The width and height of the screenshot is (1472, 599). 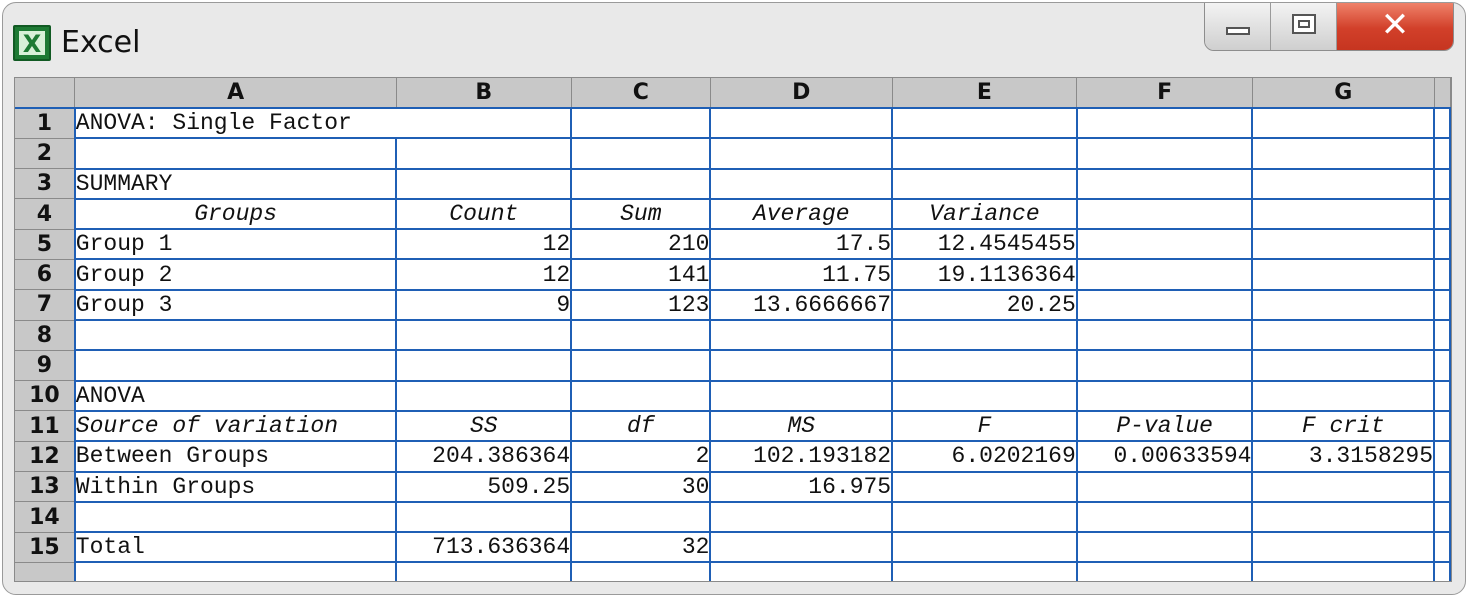 What do you see at coordinates (45, 154) in the screenshot?
I see `row-header-2: 2` at bounding box center [45, 154].